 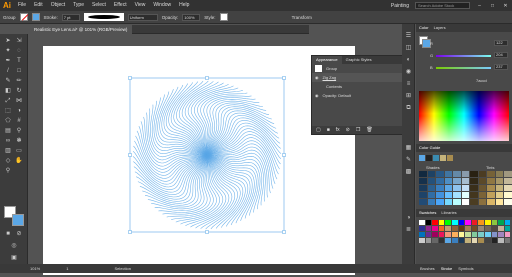 I want to click on style-swatch, so click(x=223, y=17).